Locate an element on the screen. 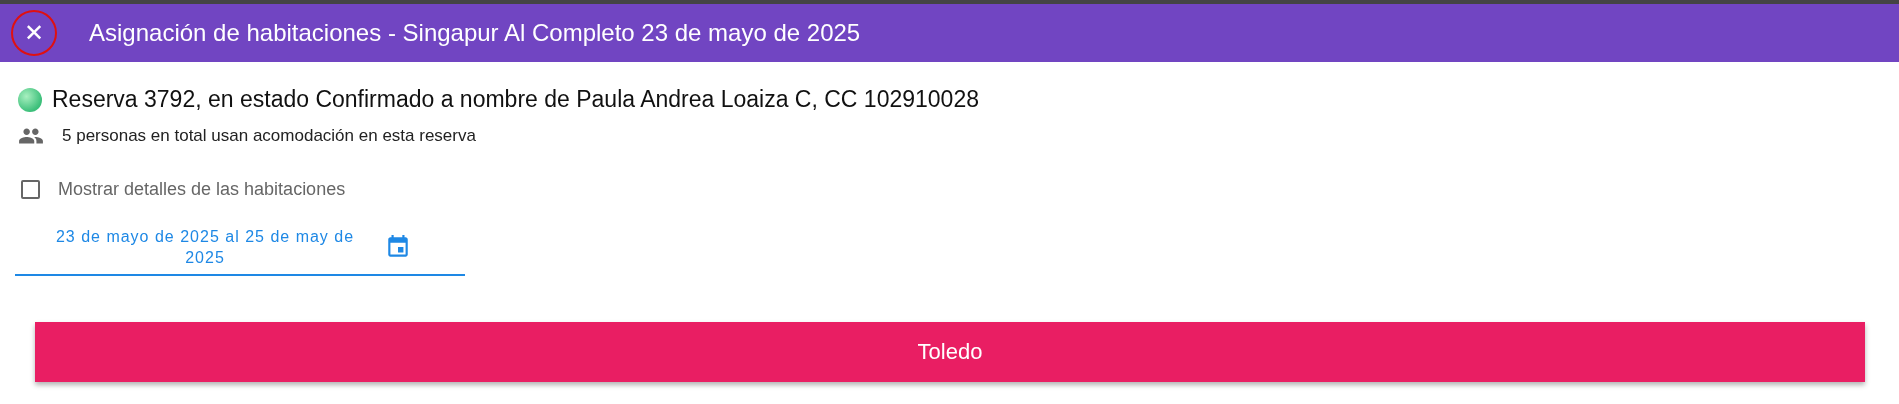 The height and width of the screenshot is (404, 1899). calendar-icon is located at coordinates (398, 247).